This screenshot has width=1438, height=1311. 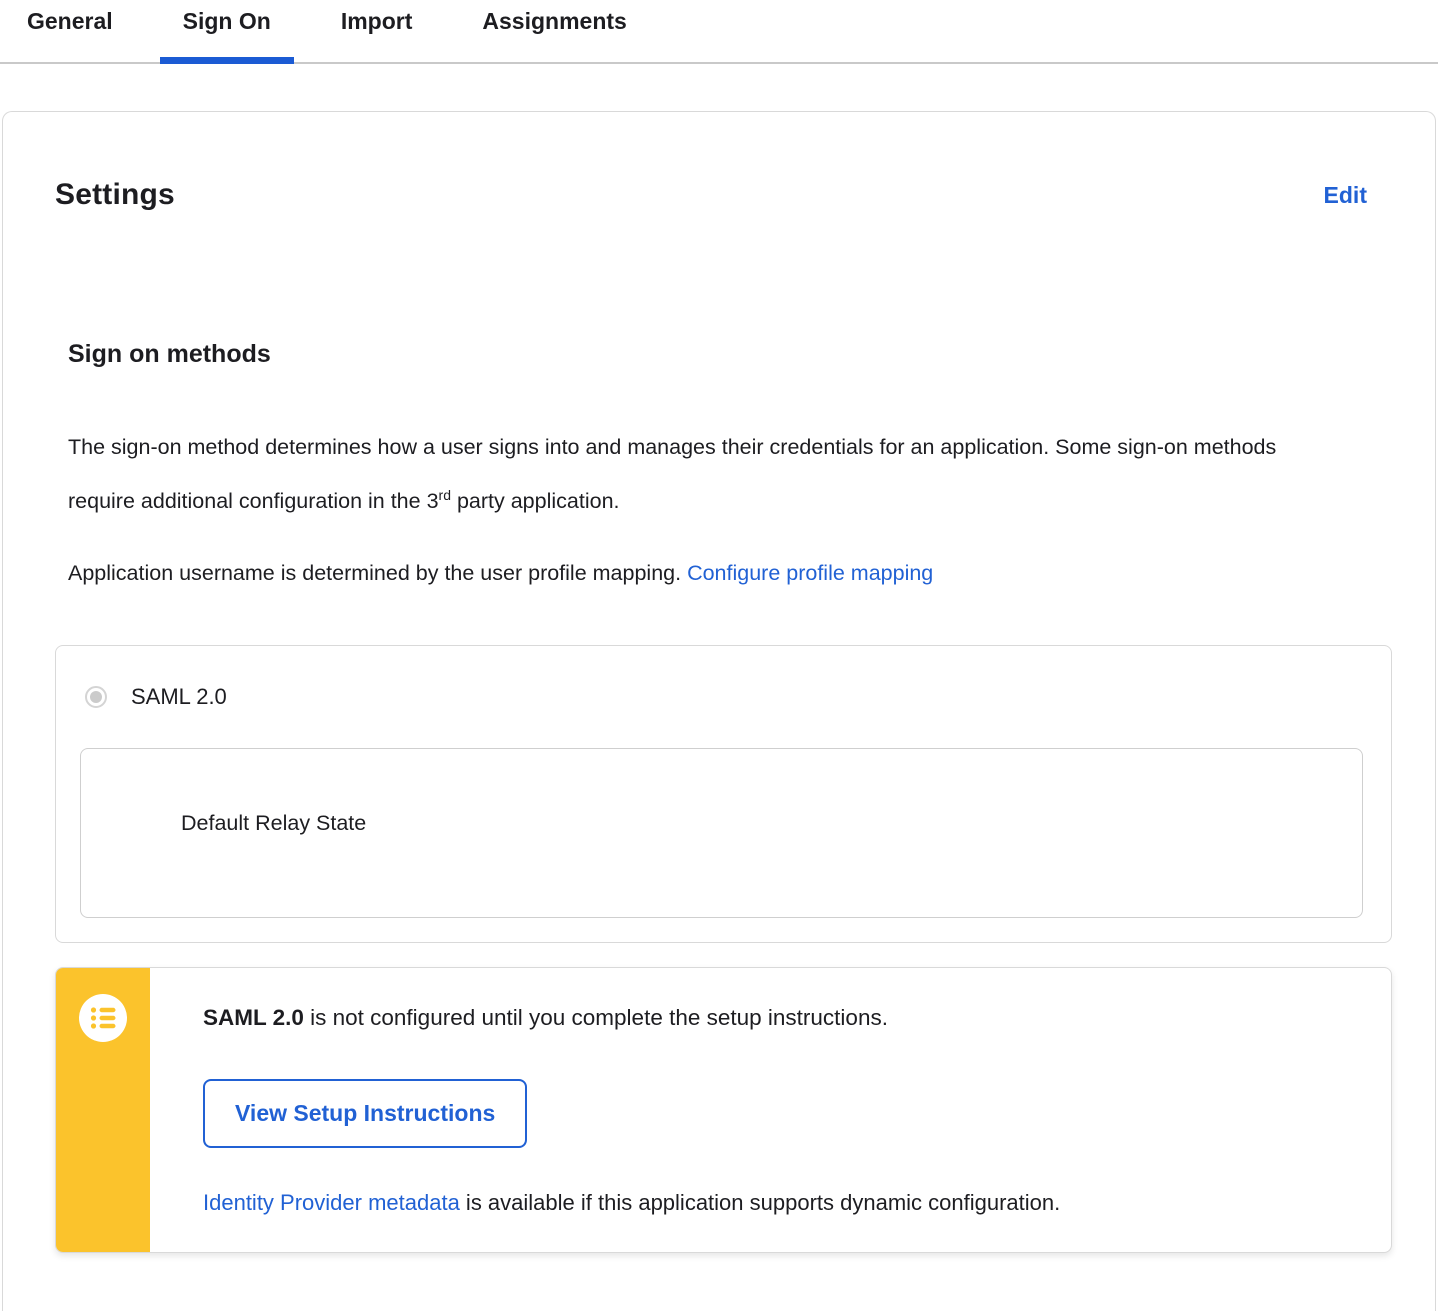 What do you see at coordinates (331, 1202) in the screenshot?
I see `identity-provider-metadata-link: Identity Provider metadata` at bounding box center [331, 1202].